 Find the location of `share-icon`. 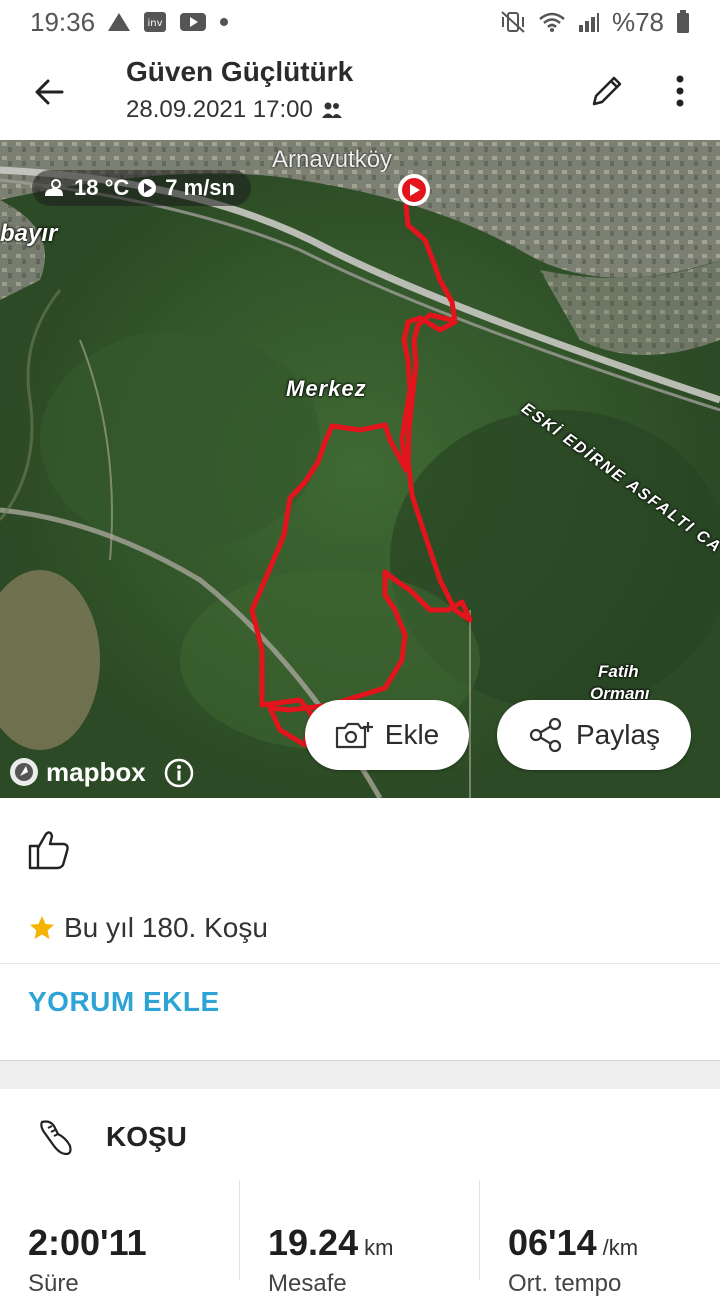

share-icon is located at coordinates (545, 735).